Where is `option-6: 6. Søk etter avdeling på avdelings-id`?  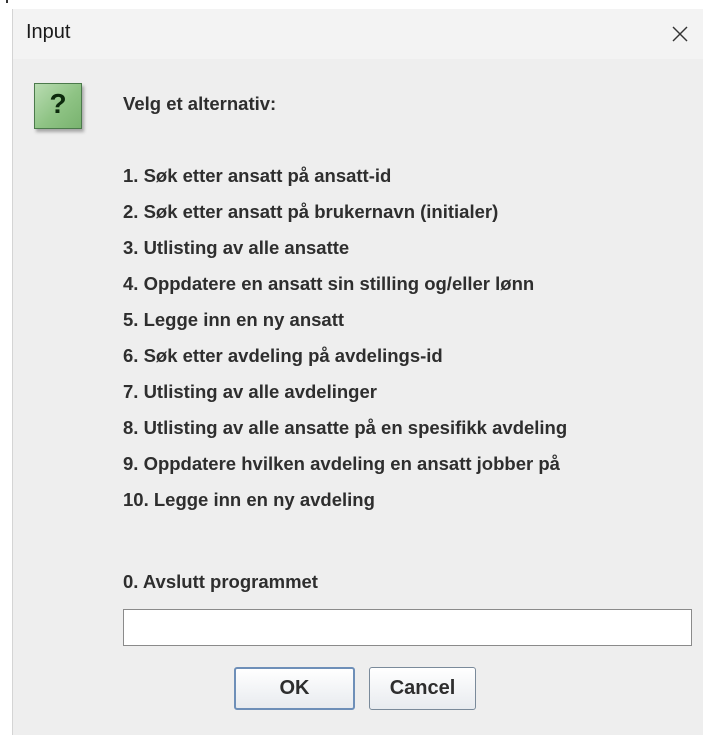
option-6: 6. Søk etter avdeling på avdelings-id is located at coordinates (283, 355).